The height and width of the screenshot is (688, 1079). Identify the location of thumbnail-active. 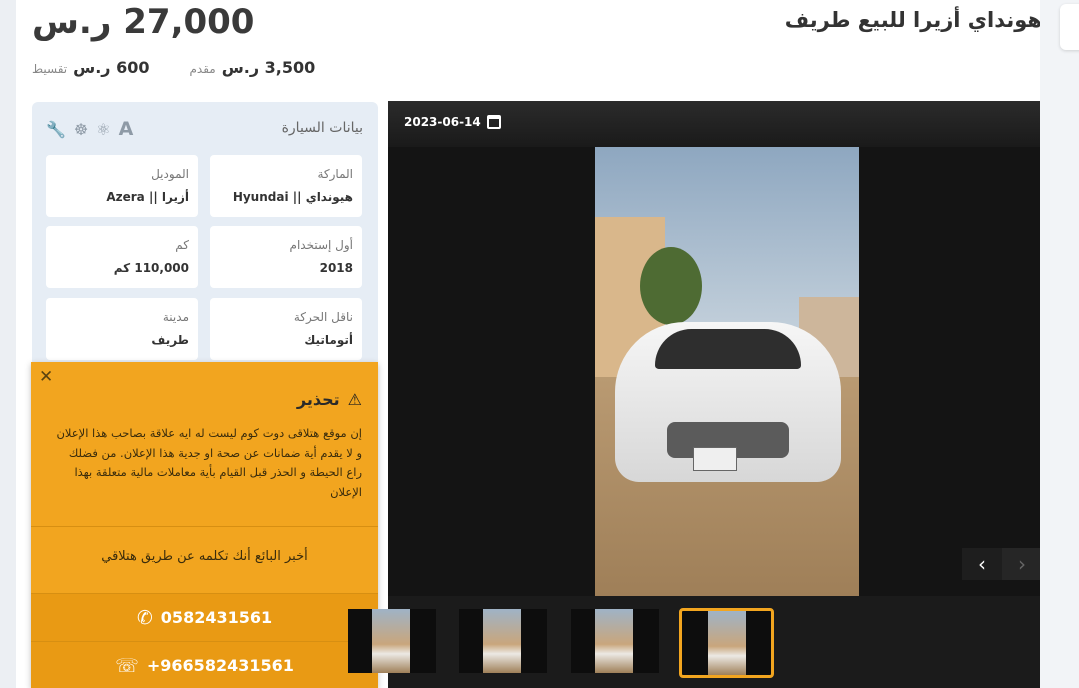
(726, 643).